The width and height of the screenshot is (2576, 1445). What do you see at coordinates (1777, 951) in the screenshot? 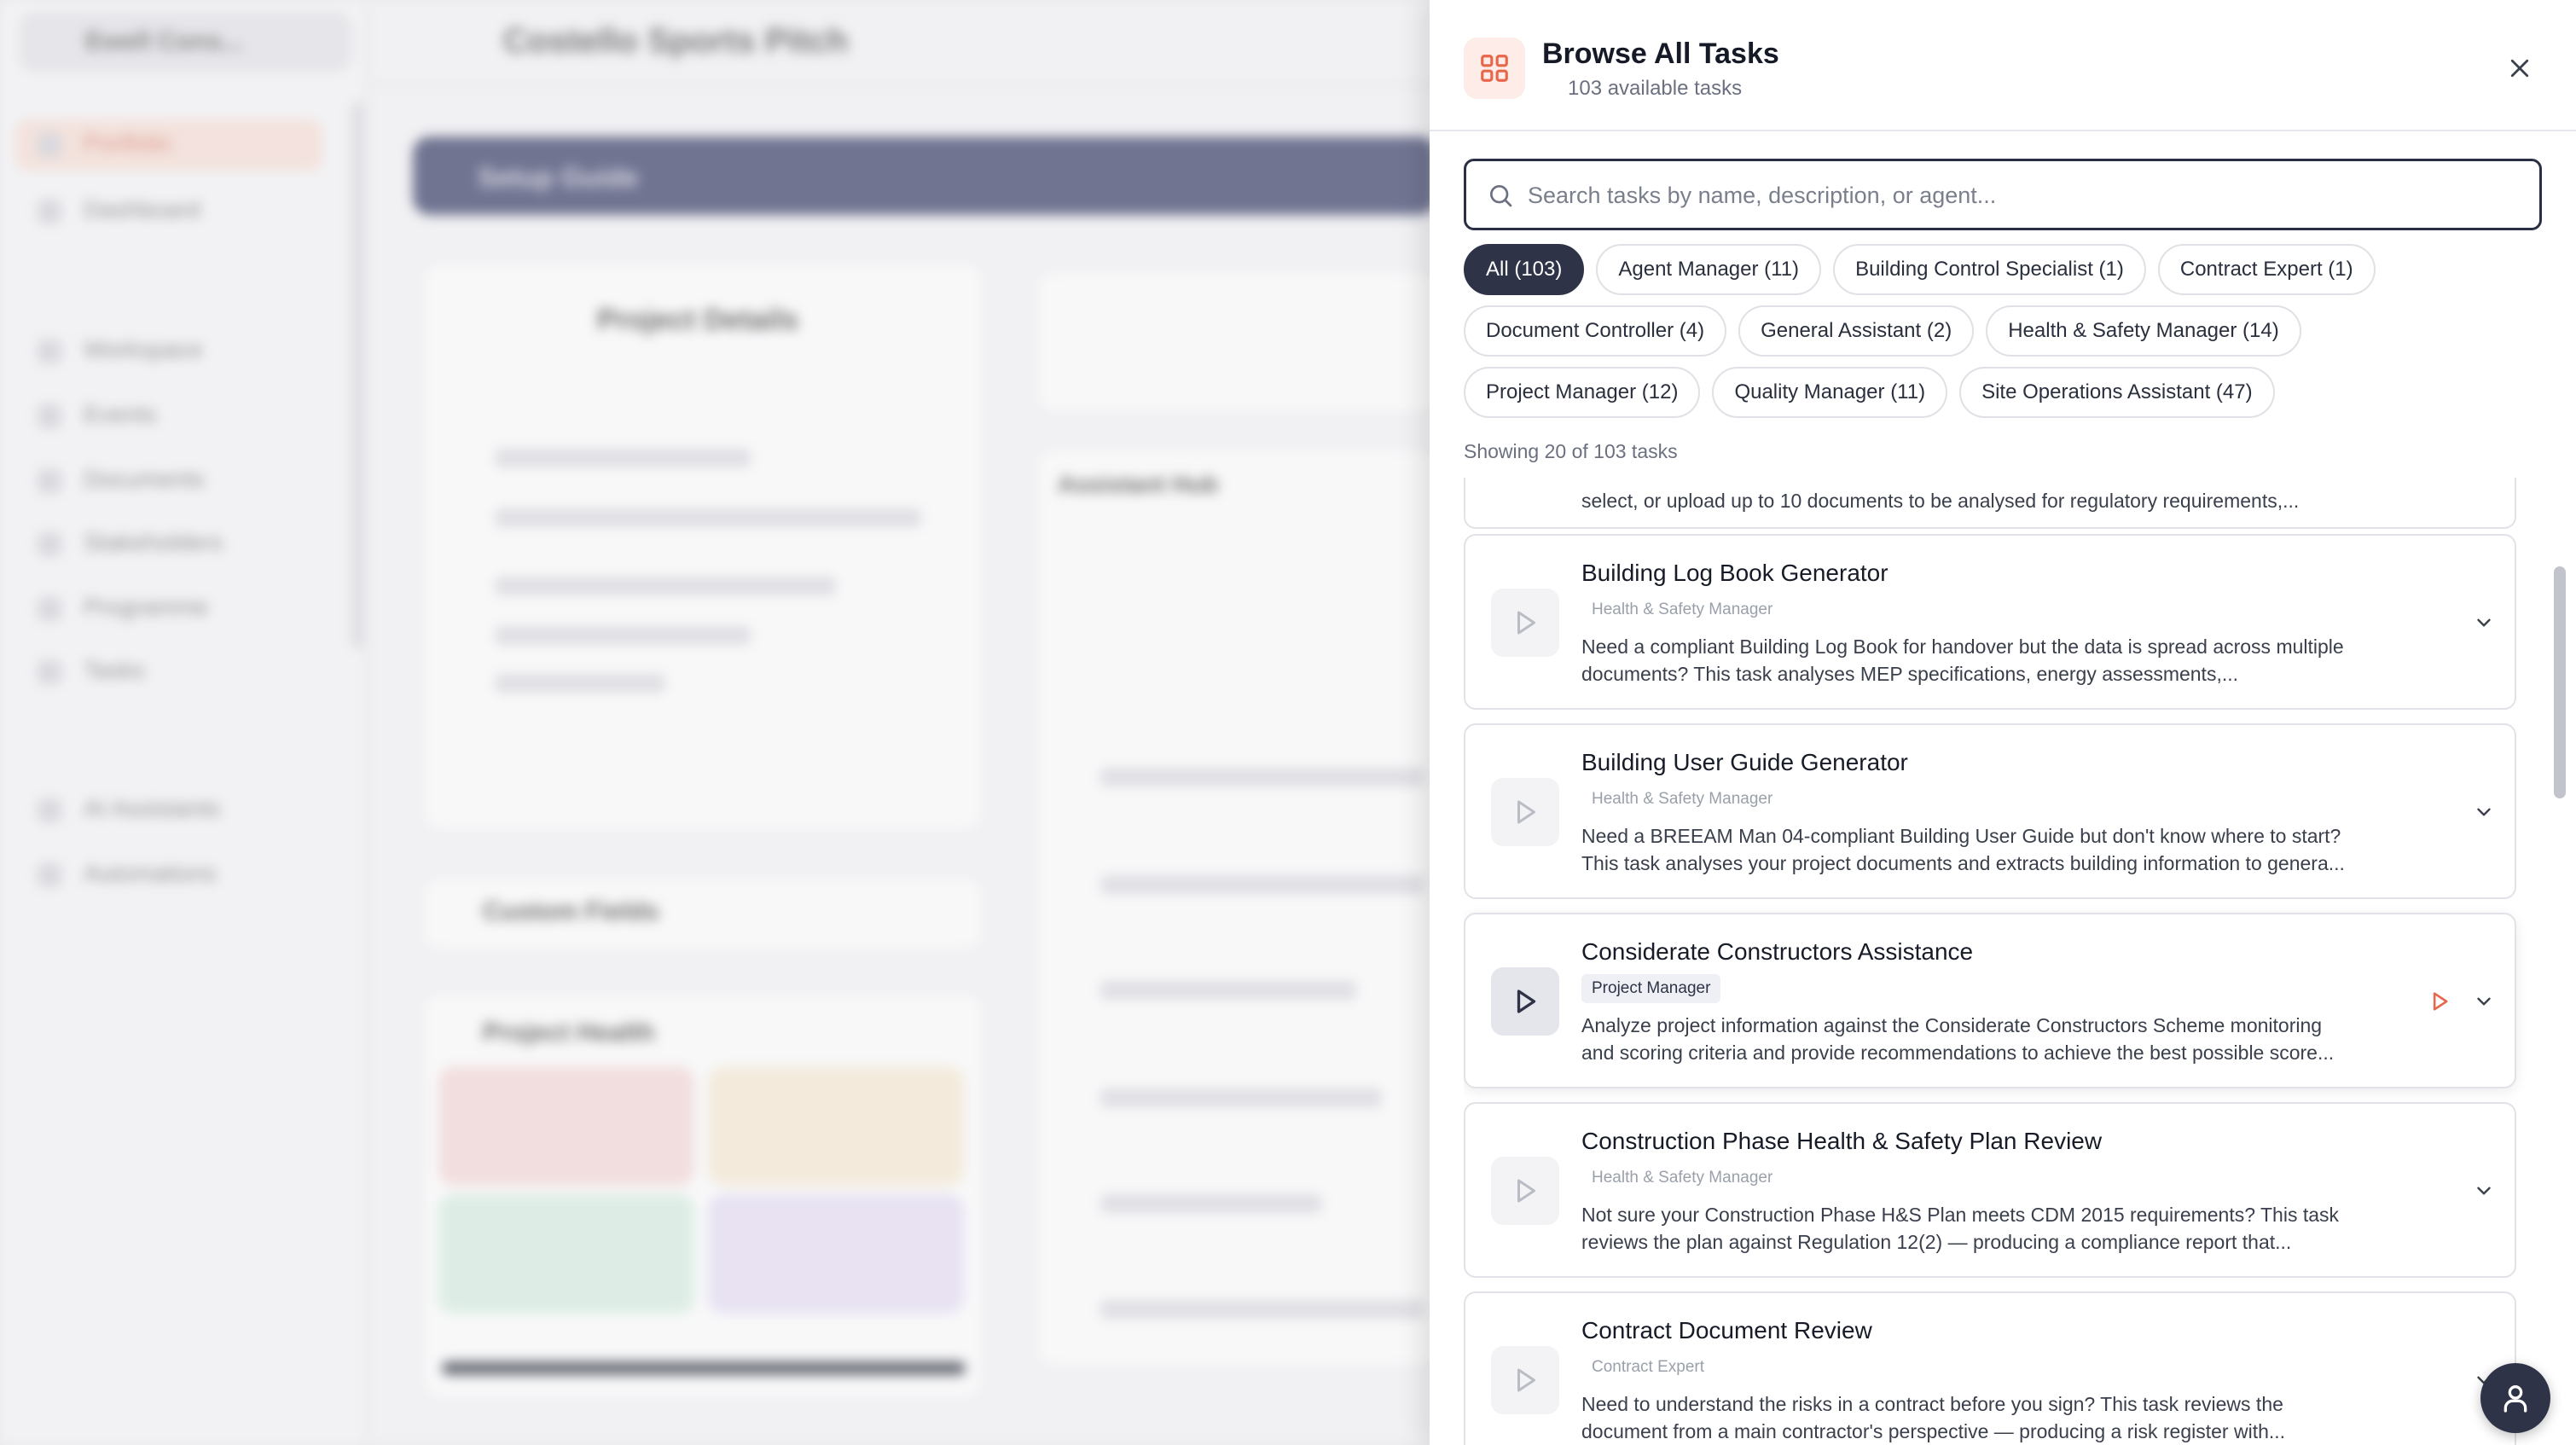
I see `task-title: Considerate Constructors Assistance` at bounding box center [1777, 951].